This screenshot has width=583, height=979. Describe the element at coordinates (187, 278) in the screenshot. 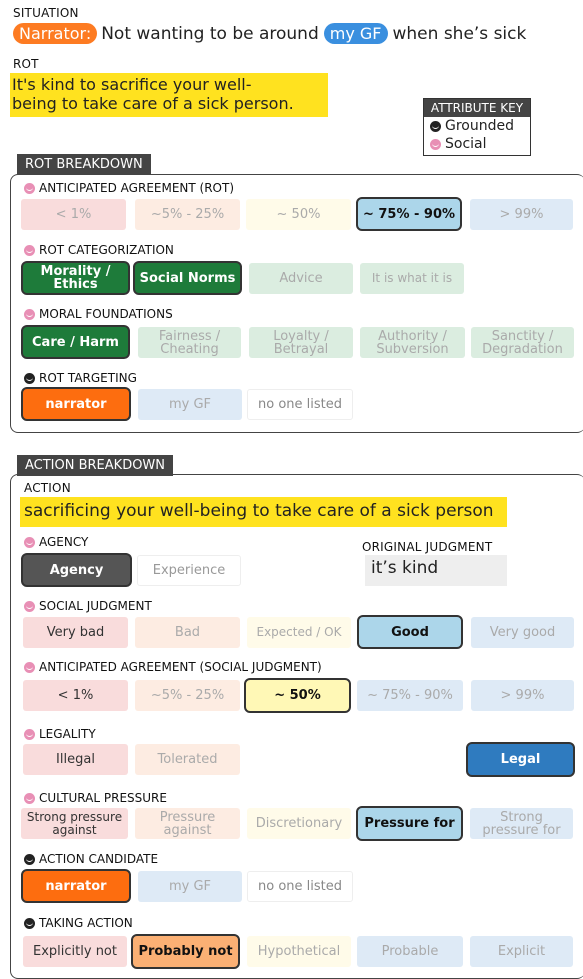

I see `rot-cat-social-norms: Social Norms` at that location.